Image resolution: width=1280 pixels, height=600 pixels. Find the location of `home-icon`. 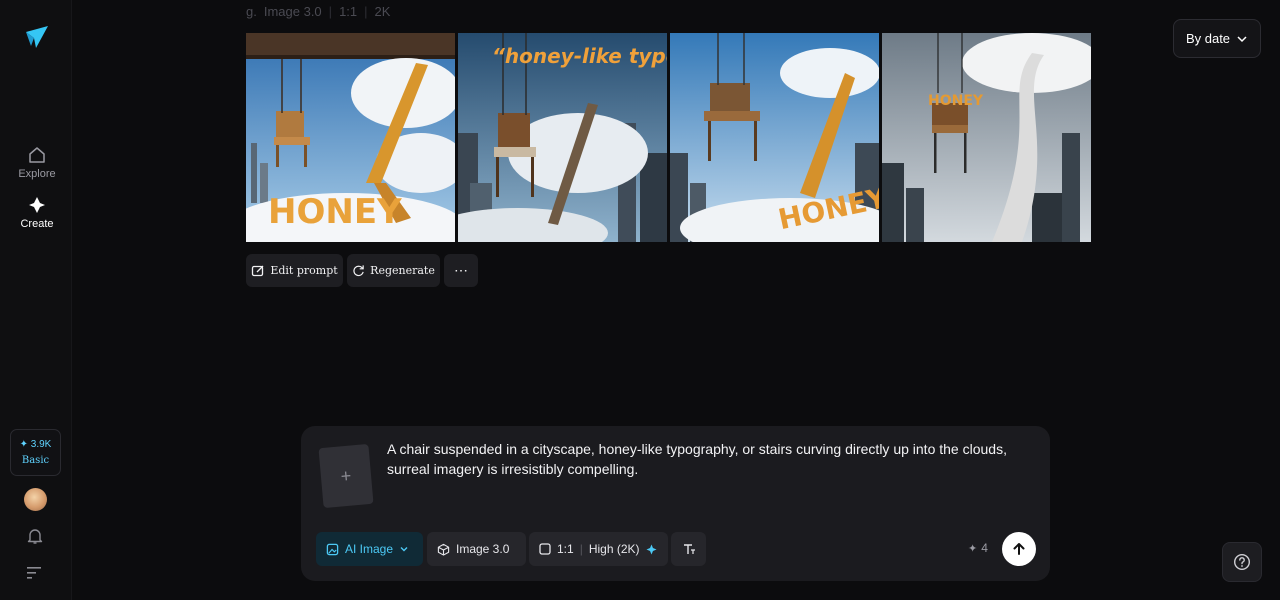

home-icon is located at coordinates (37, 154).